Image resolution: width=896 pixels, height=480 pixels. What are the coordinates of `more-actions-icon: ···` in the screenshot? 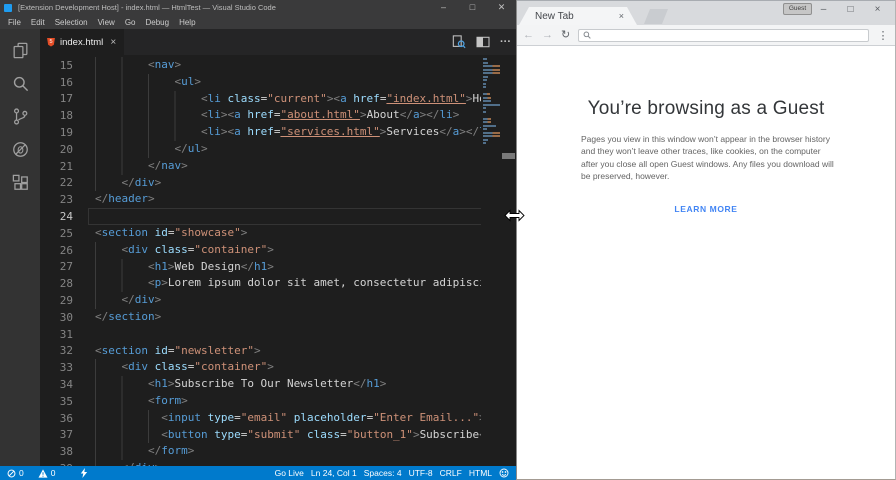 It's located at (505, 42).